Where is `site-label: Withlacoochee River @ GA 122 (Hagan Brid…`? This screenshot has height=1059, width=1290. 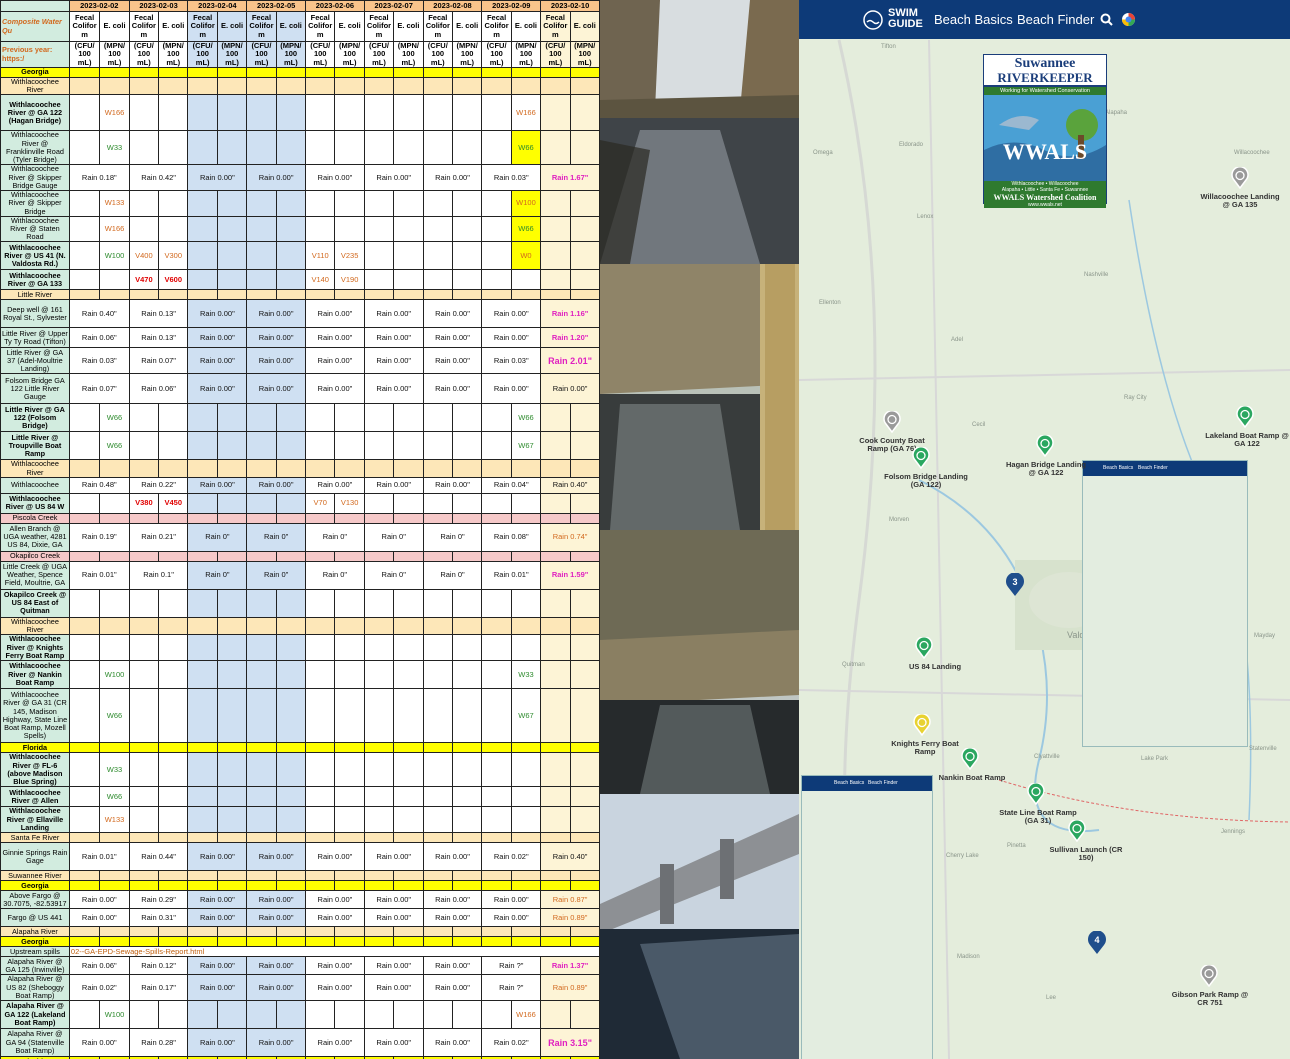
site-label: Withlacoochee River @ GA 122 (Hagan Brid… is located at coordinates (35, 113).